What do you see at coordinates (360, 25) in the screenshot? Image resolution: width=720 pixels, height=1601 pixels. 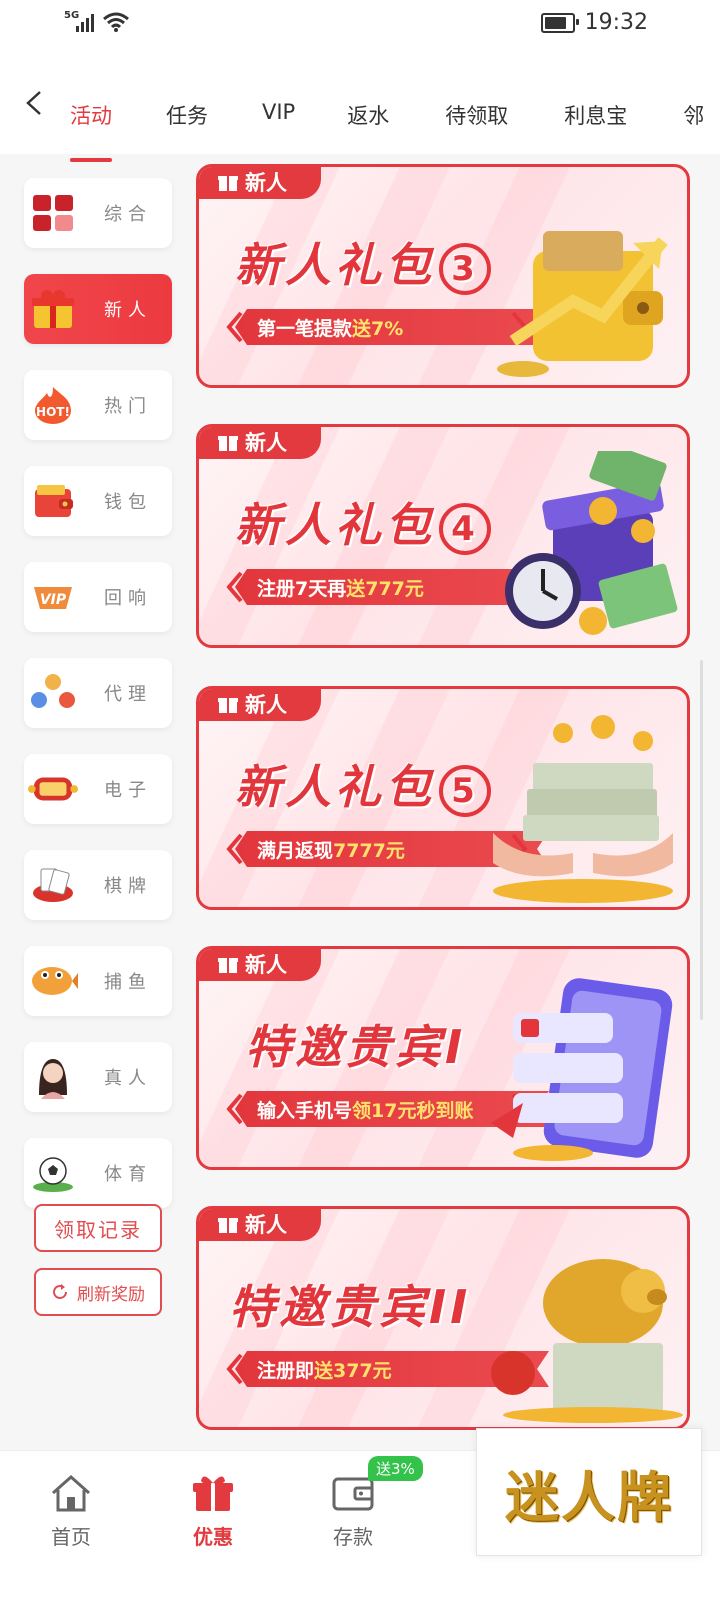 I see `status-bar: 5G 19:32` at bounding box center [360, 25].